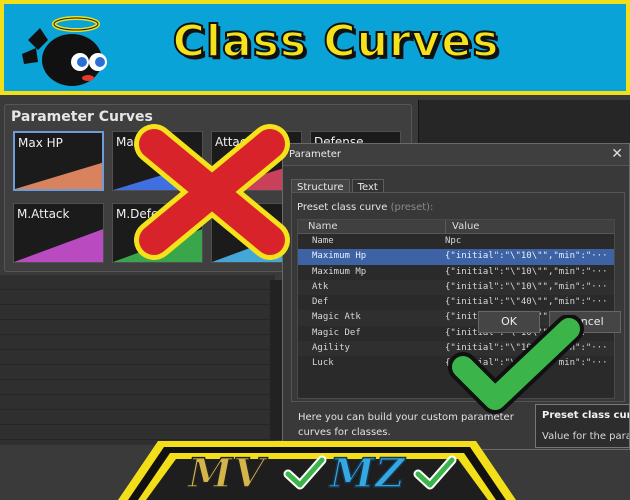  I want to click on row-value: Npc, so click(453, 241).